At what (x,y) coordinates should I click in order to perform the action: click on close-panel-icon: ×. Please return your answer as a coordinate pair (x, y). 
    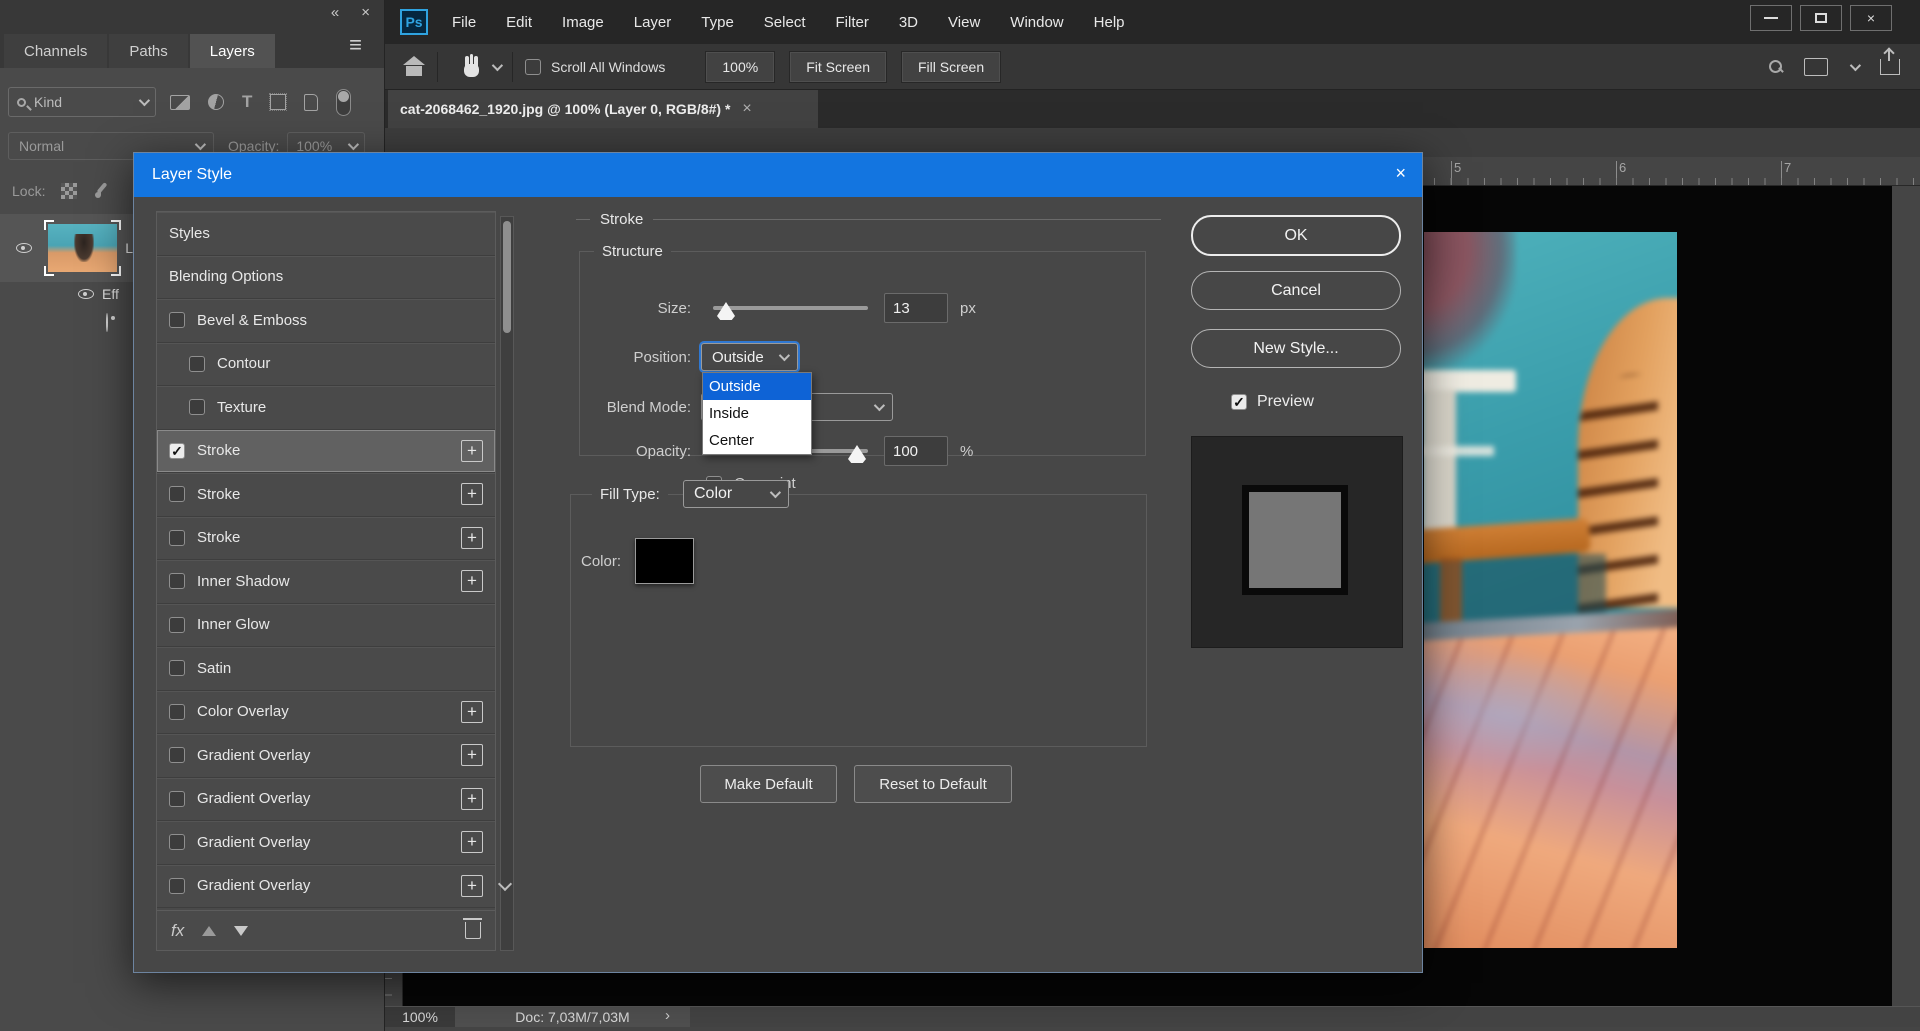
    Looking at the image, I should click on (365, 12).